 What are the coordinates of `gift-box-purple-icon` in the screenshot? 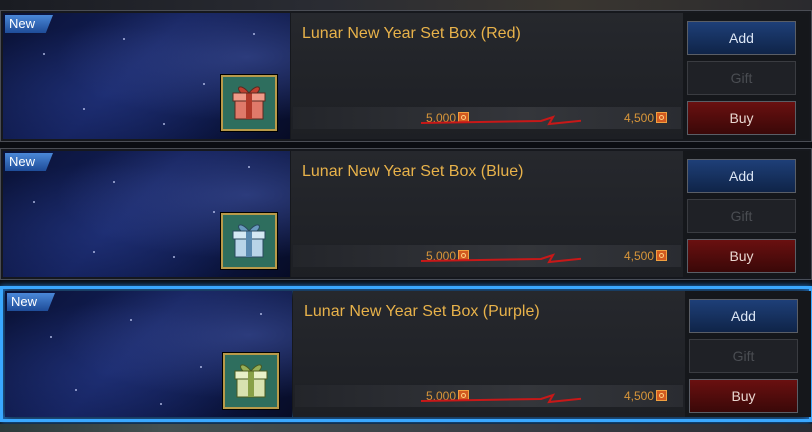 It's located at (251, 381).